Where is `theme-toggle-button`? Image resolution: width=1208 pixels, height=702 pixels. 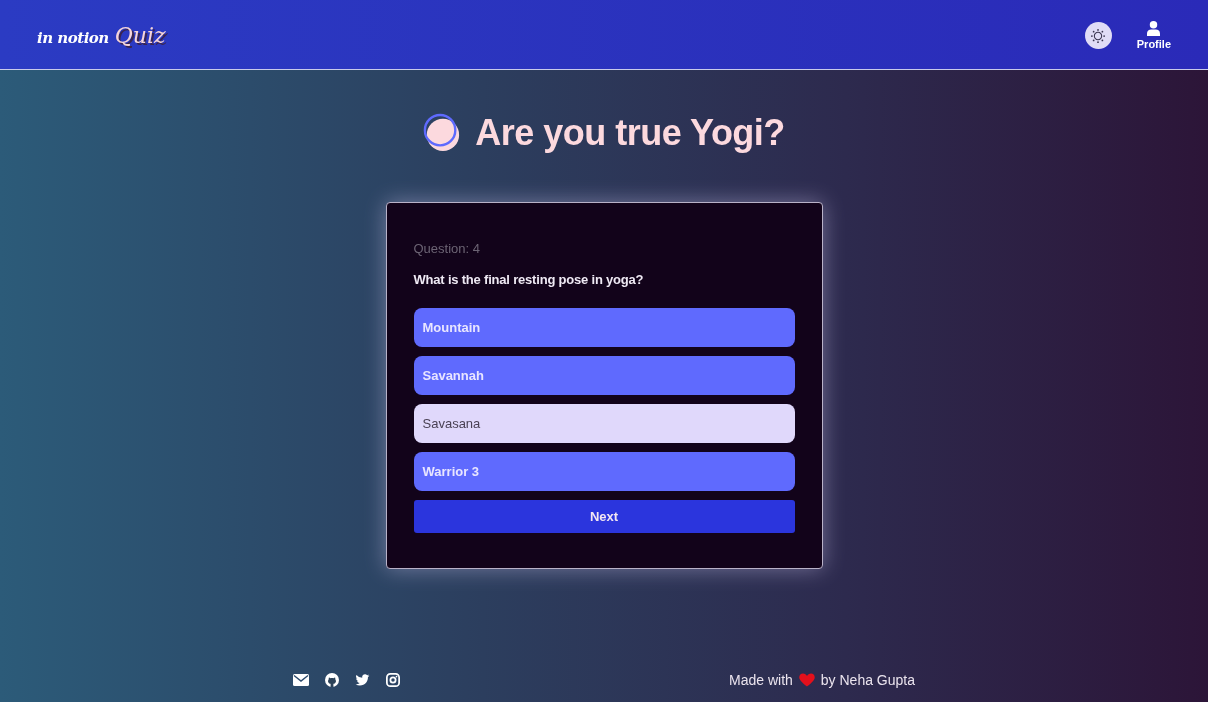 theme-toggle-button is located at coordinates (1098, 35).